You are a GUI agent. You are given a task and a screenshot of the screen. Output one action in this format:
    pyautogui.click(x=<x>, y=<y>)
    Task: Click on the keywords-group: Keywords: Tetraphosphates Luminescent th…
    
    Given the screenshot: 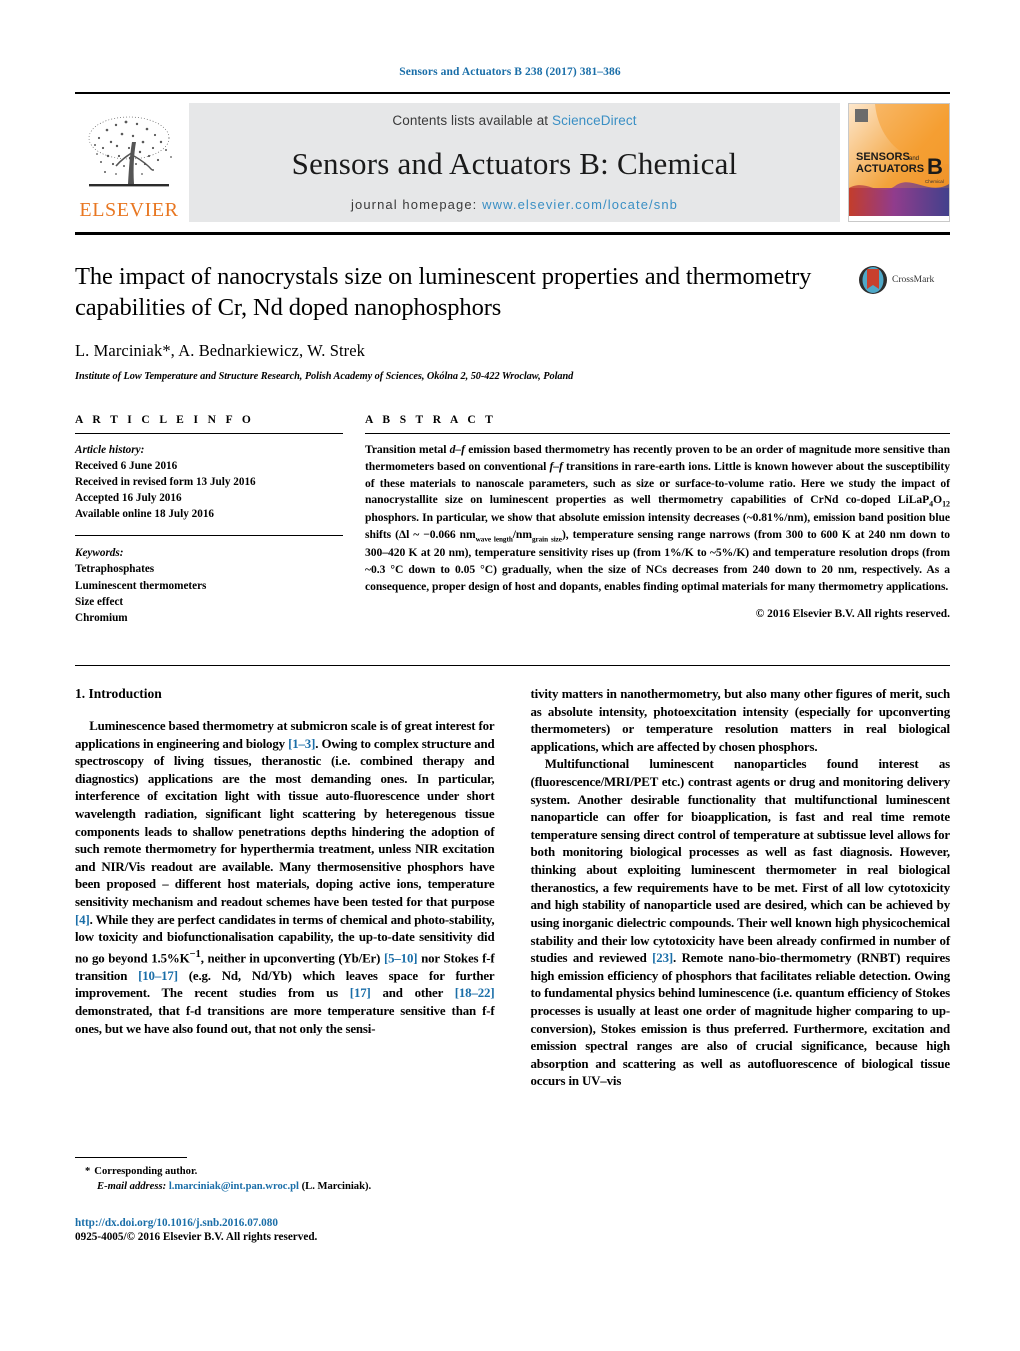 What is the action you would take?
    pyautogui.click(x=209, y=585)
    